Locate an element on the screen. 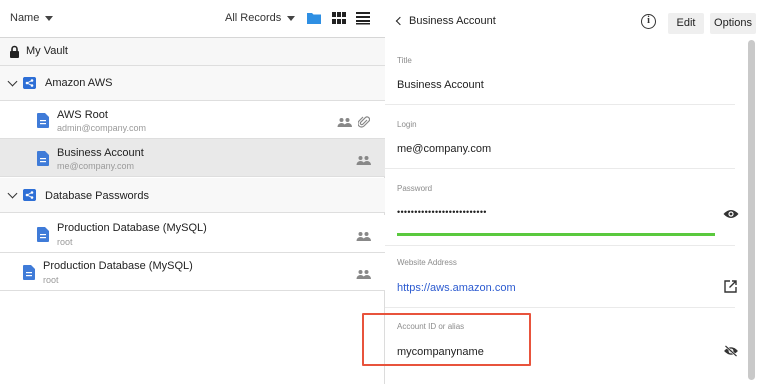 This screenshot has width=768, height=384. folder-row-amazon-aws: Amazon AWS is located at coordinates (192, 83).